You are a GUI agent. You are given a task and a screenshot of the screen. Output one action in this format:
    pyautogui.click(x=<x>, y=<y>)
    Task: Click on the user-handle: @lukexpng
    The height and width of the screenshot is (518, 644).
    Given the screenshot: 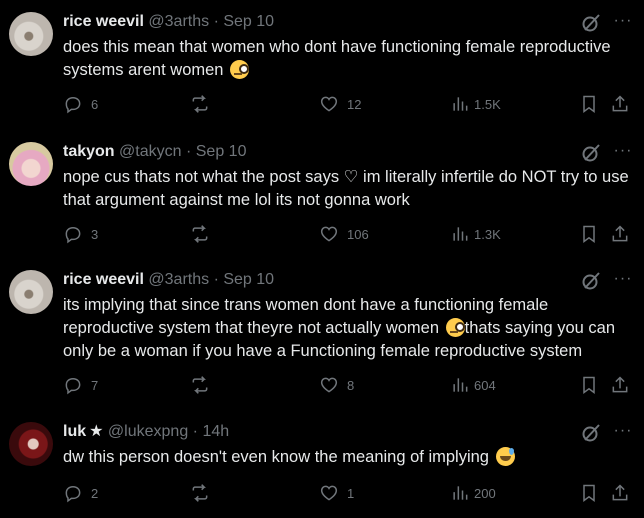 What is the action you would take?
    pyautogui.click(x=148, y=431)
    